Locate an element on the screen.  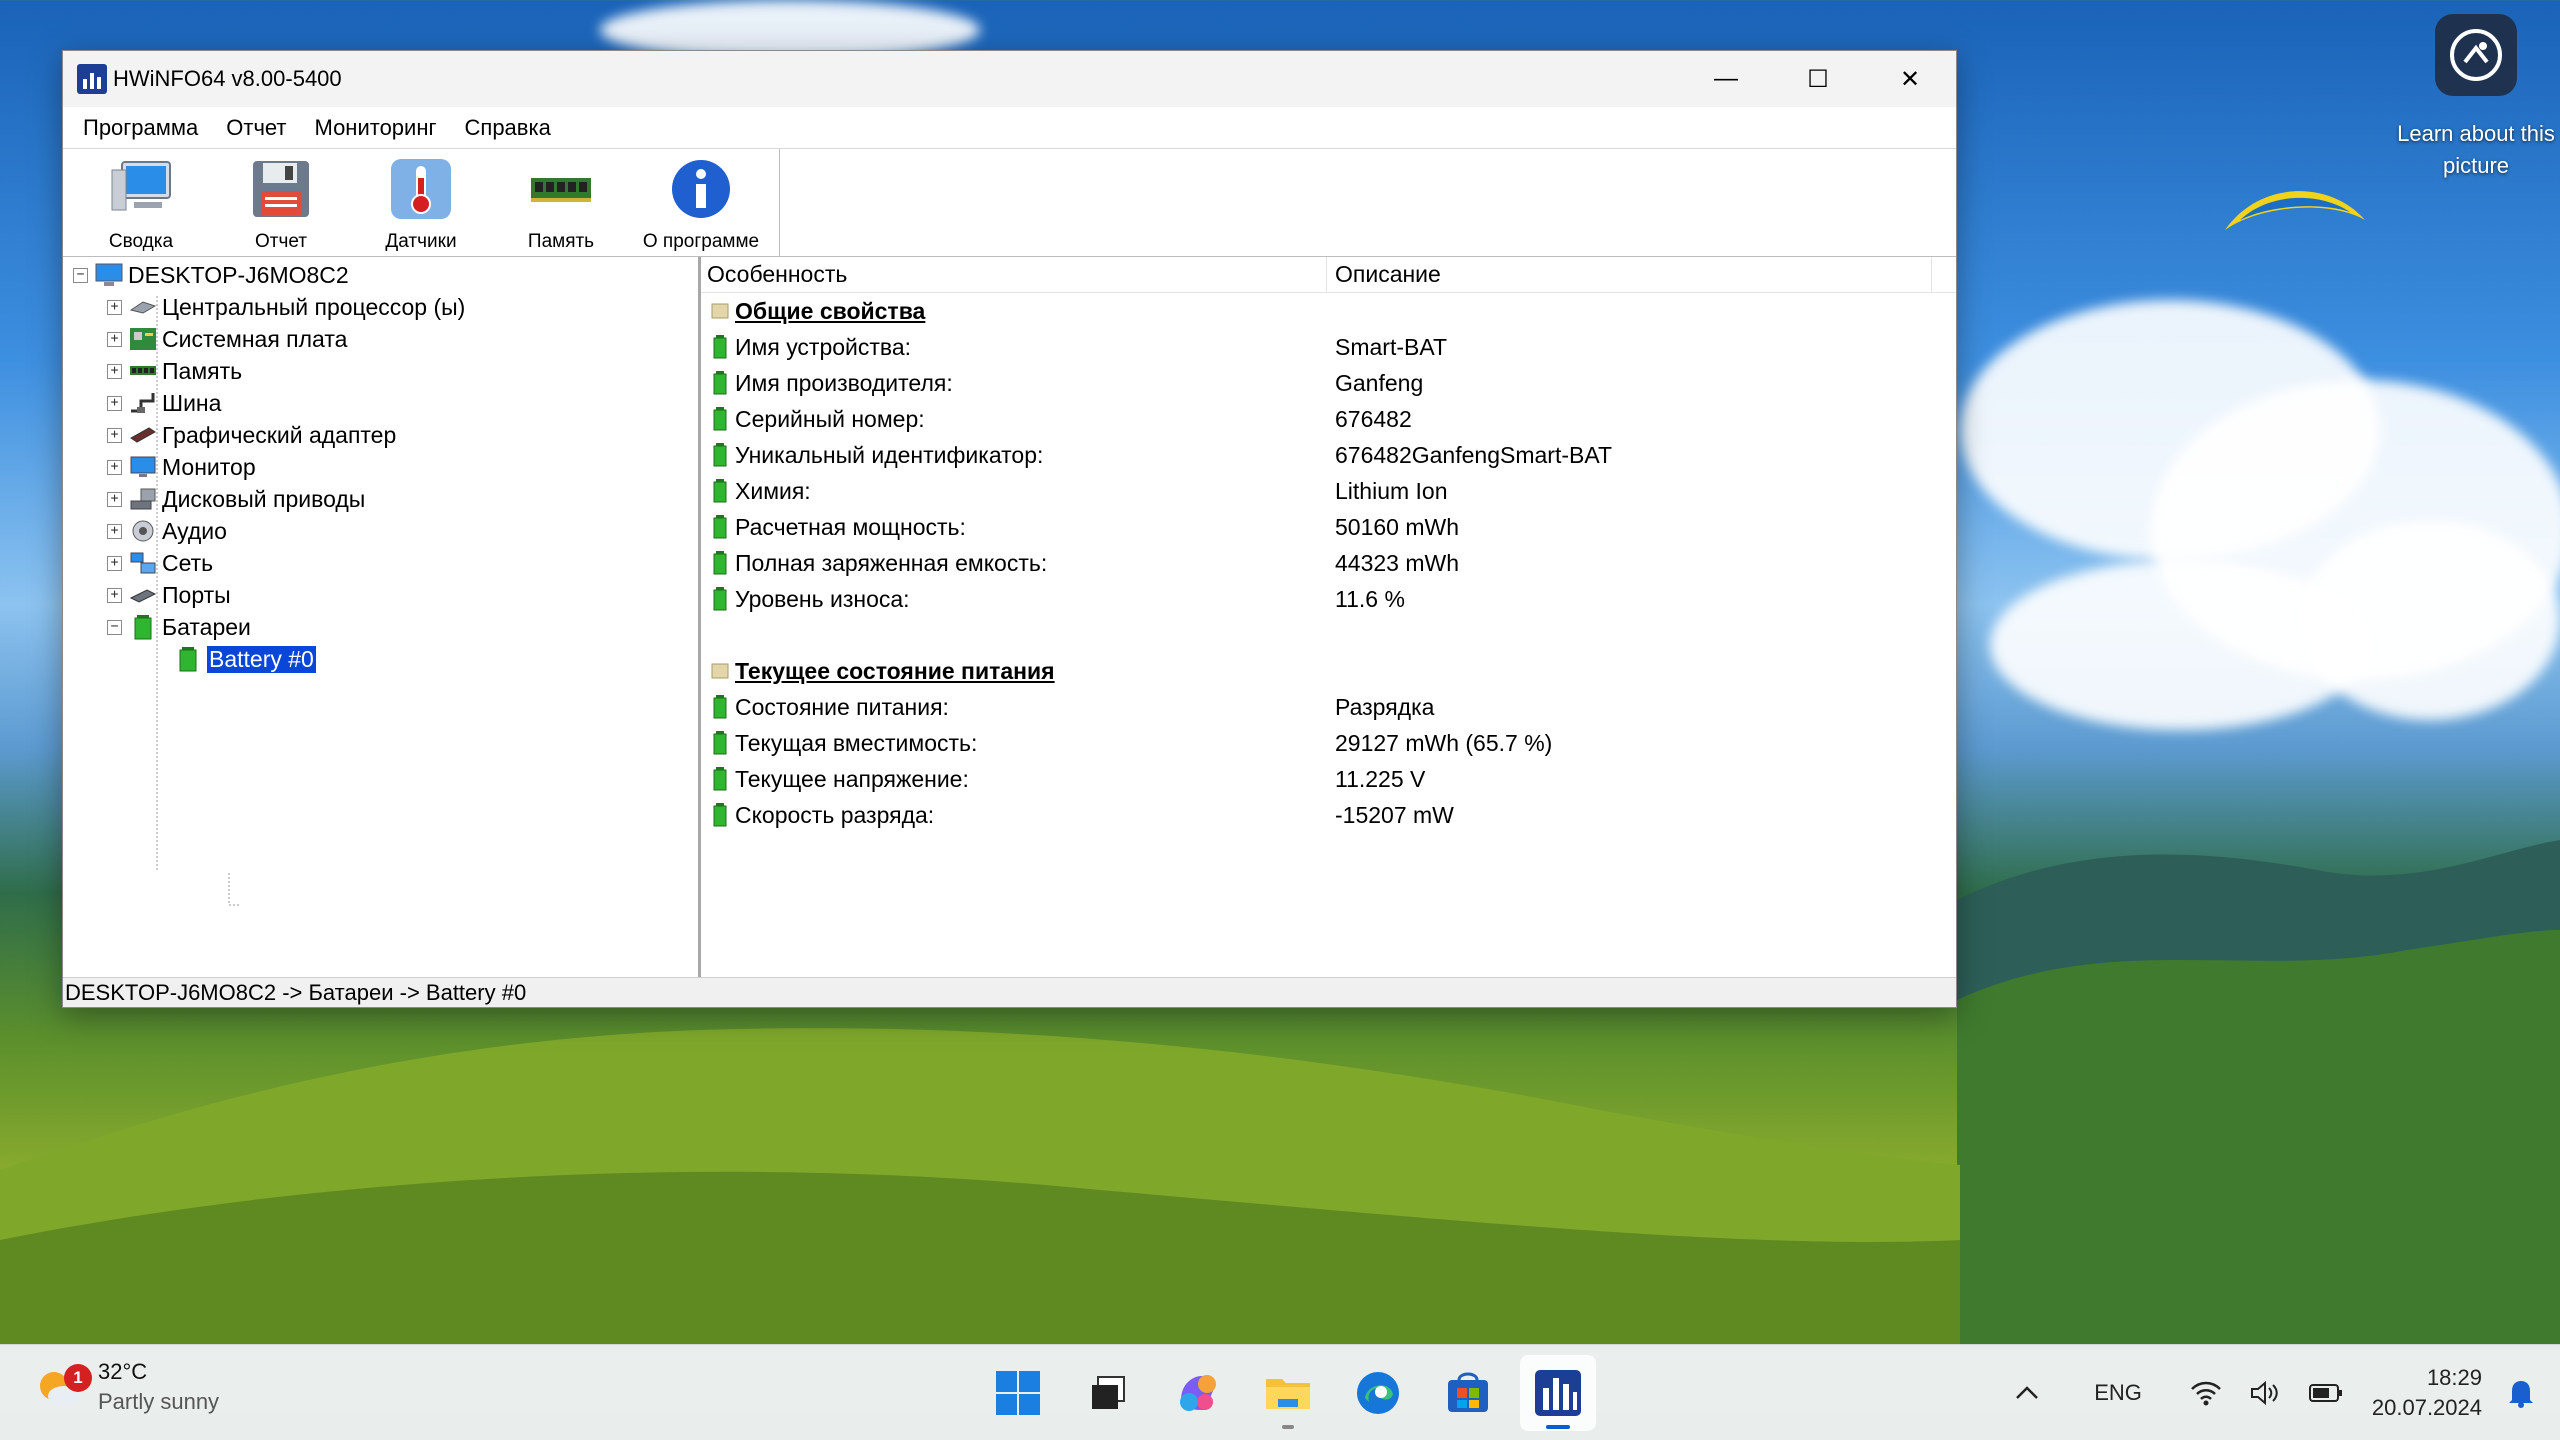
thermometer-icon is located at coordinates (421, 189).